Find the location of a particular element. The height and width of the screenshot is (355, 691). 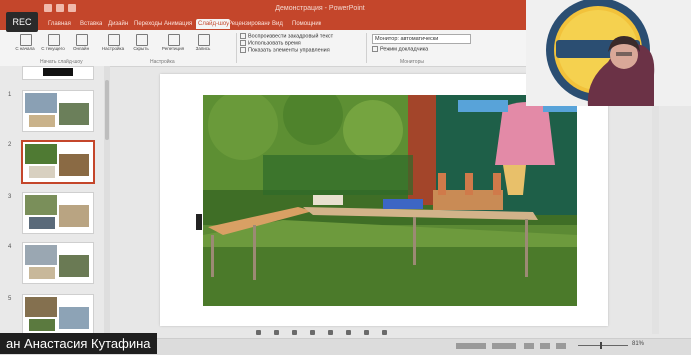

tab-1: Главная is located at coordinates (59, 24).